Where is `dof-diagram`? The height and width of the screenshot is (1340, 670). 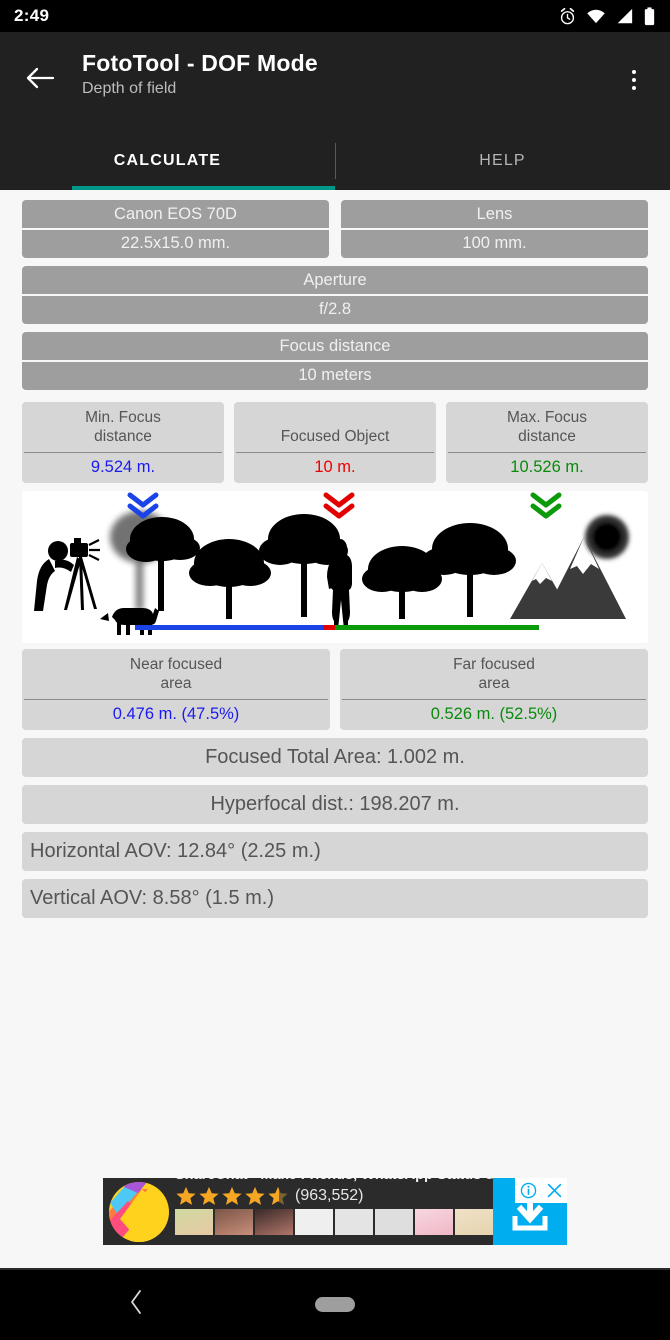
dof-diagram is located at coordinates (335, 566).